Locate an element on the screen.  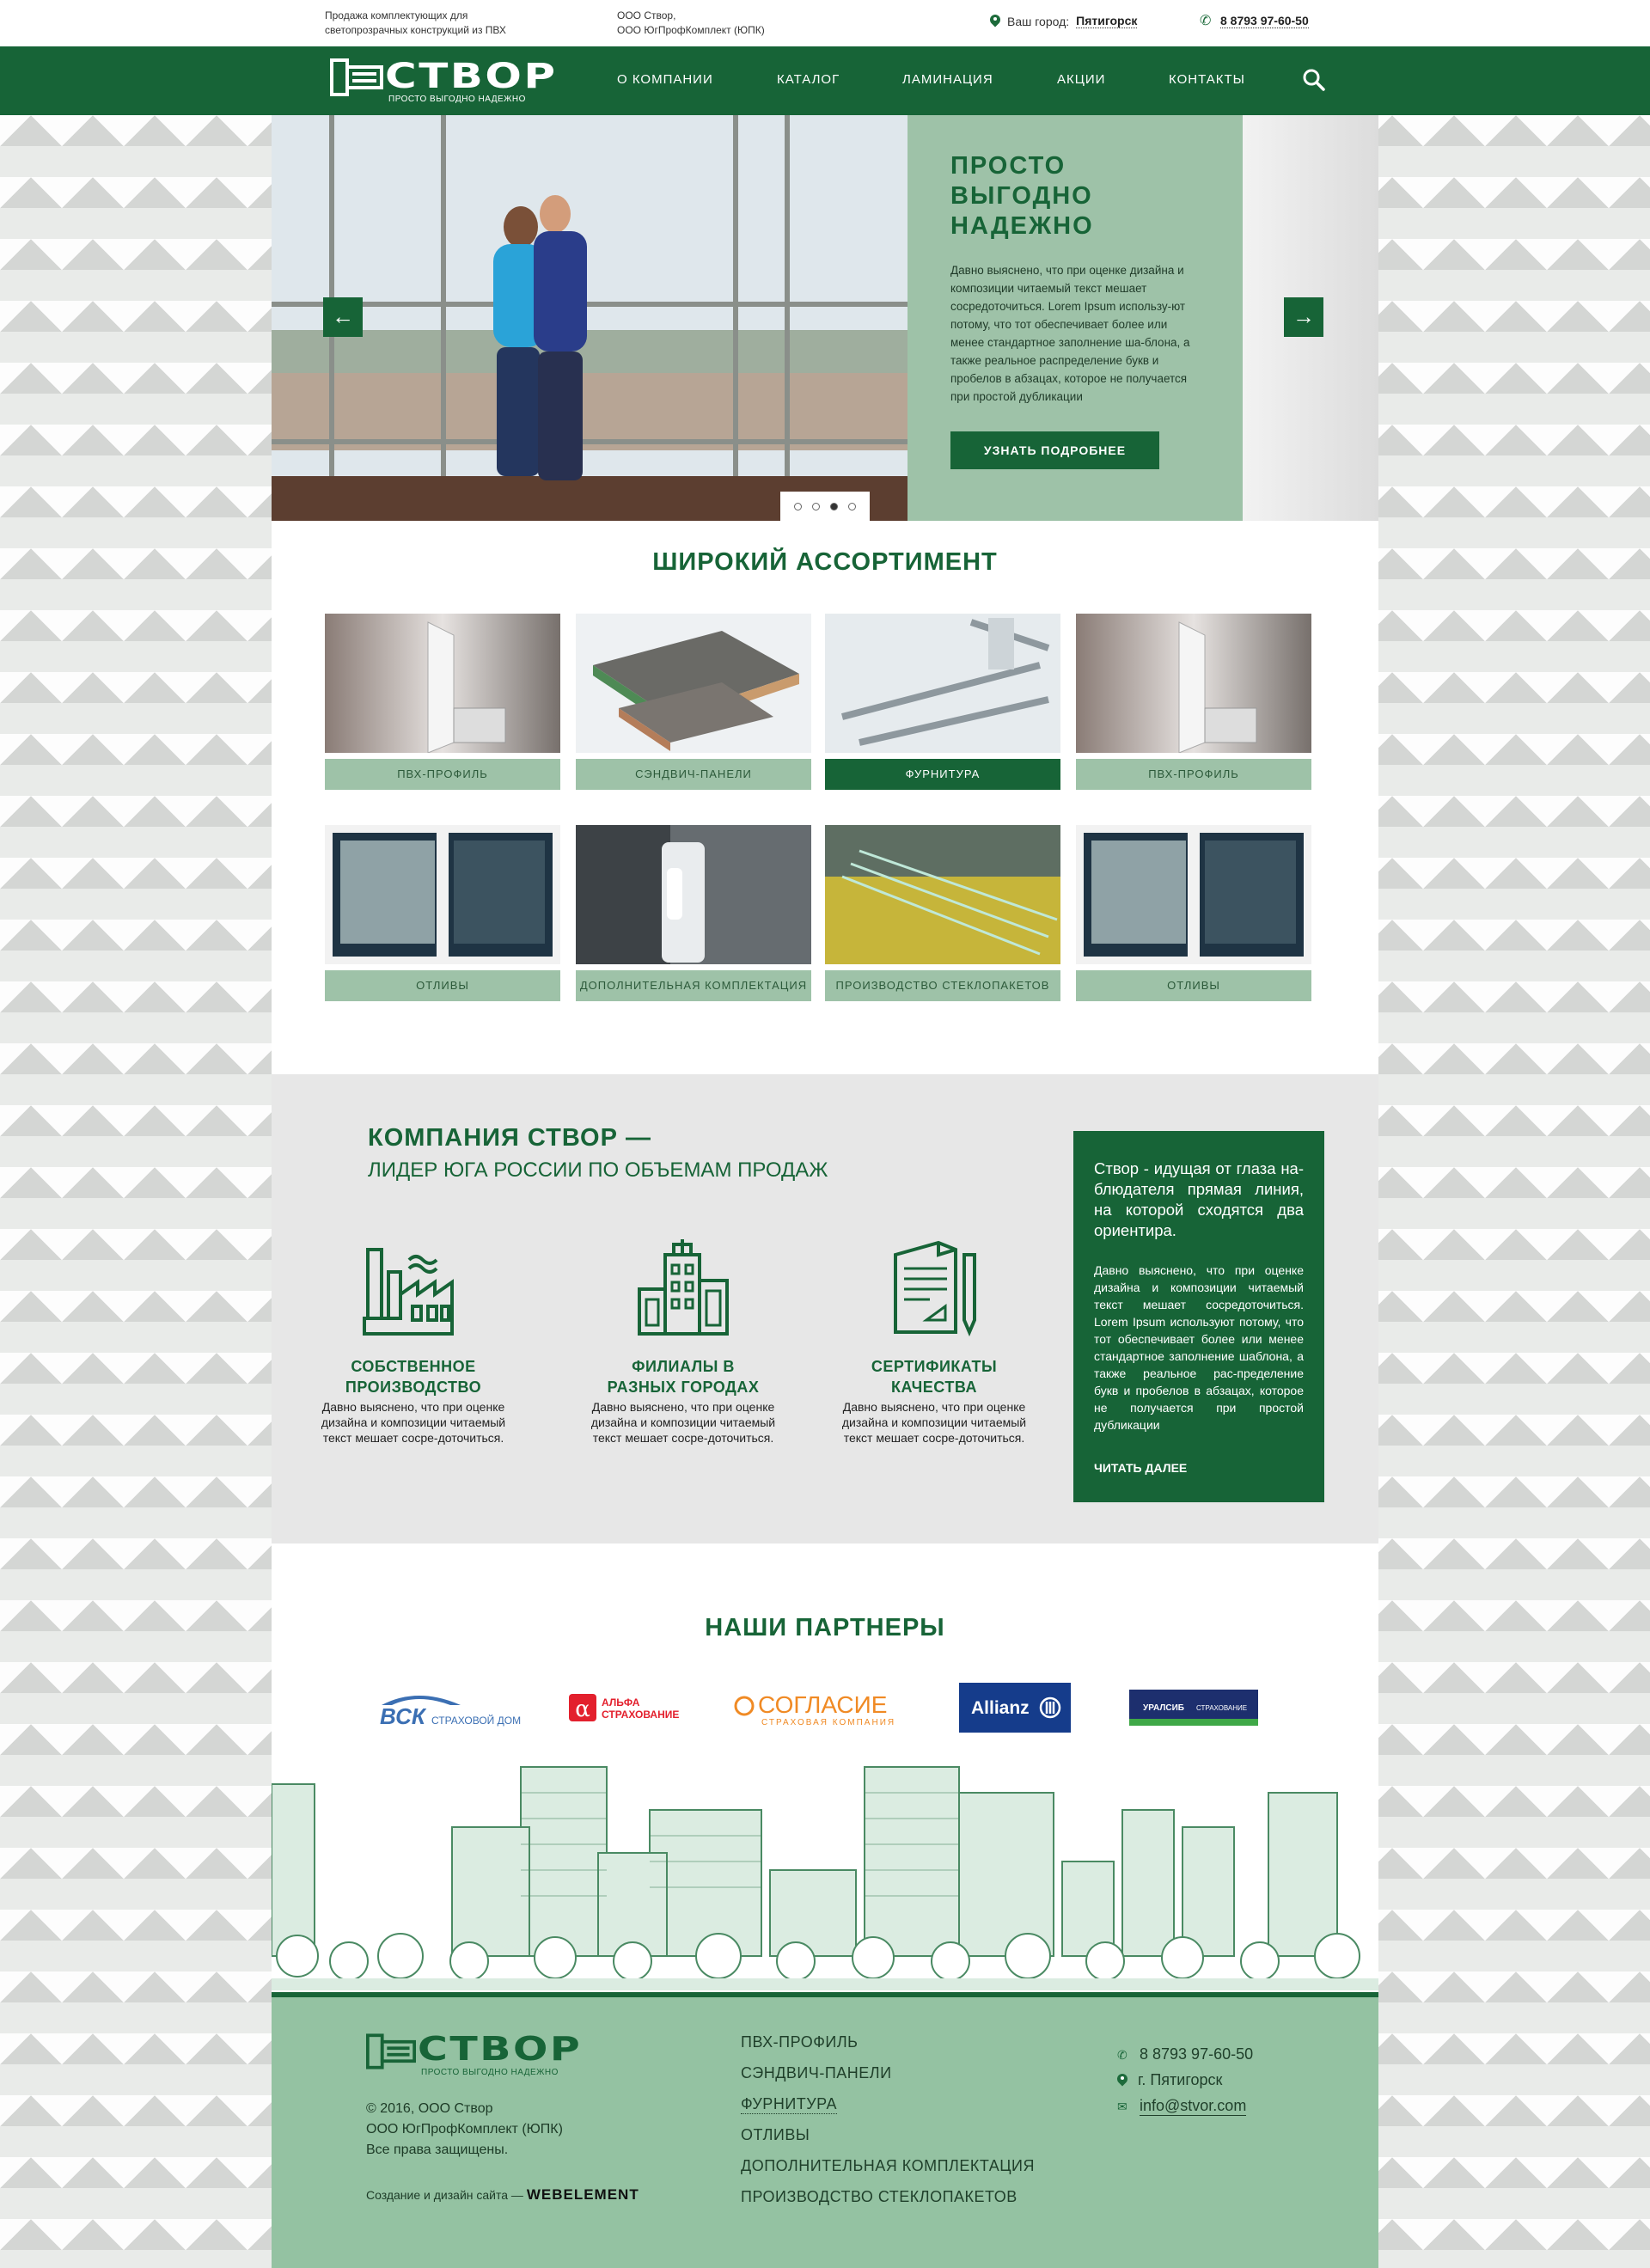
learn-more-button: УЗНАТЬ ПОДРОБНЕЕ is located at coordinates (1054, 450).